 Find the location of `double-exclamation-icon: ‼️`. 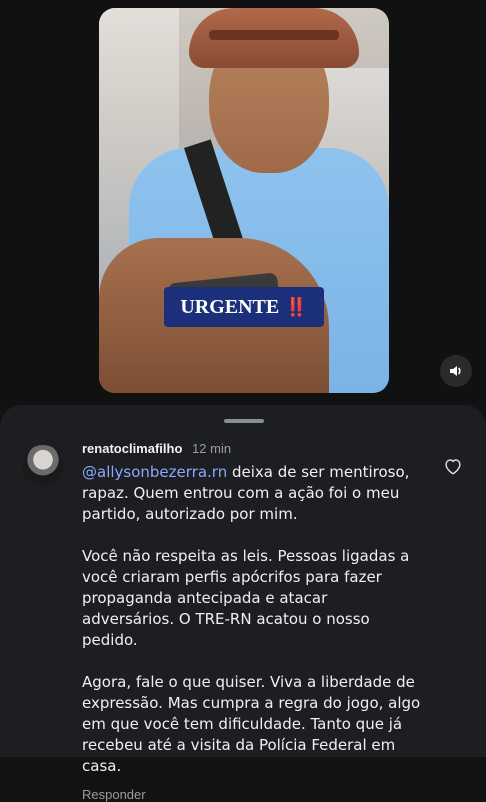

double-exclamation-icon: ‼️ is located at coordinates (296, 307).